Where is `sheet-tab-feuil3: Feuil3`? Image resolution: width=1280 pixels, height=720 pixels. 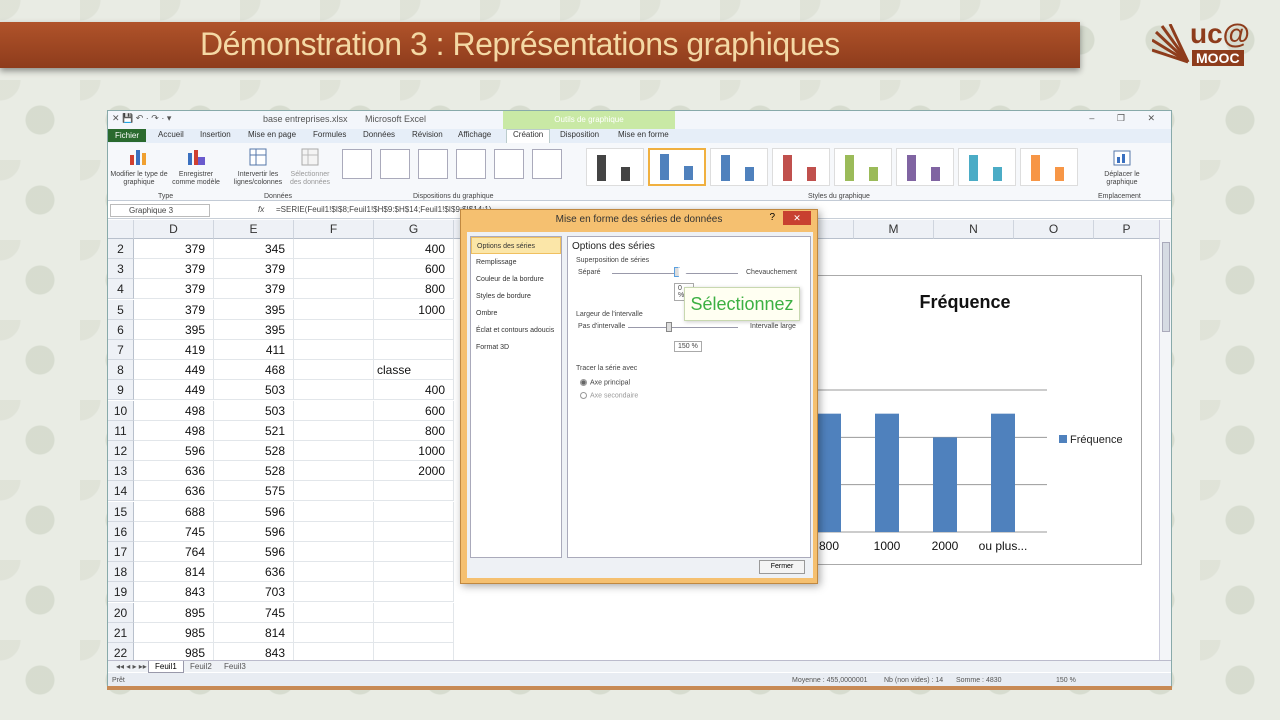
sheet-tab-feuil3: Feuil3 is located at coordinates (235, 667).